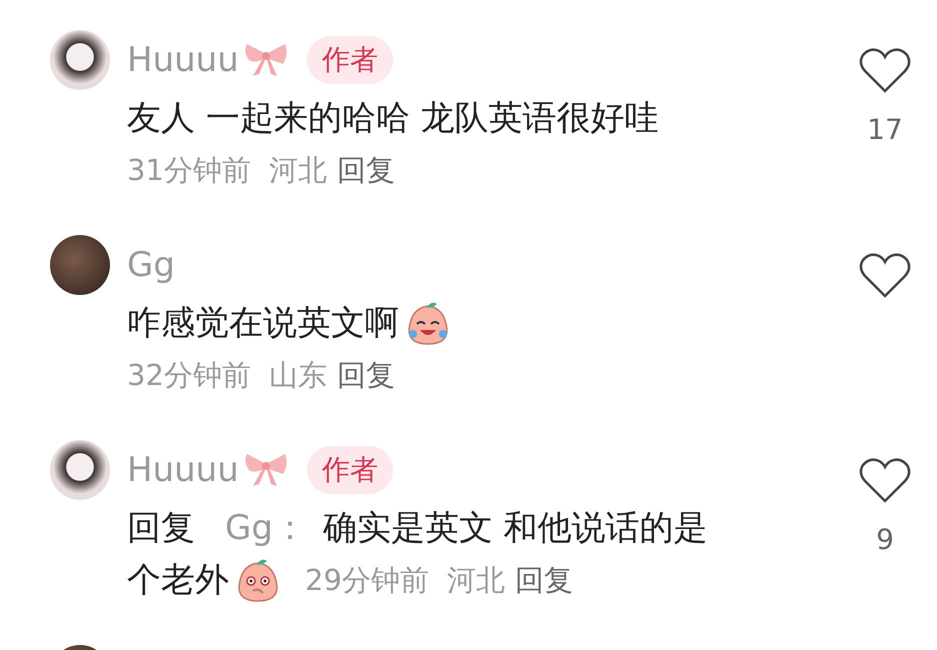 This screenshot has height=650, width=937. What do you see at coordinates (178, 580) in the screenshot?
I see `comment-text: 个老外` at bounding box center [178, 580].